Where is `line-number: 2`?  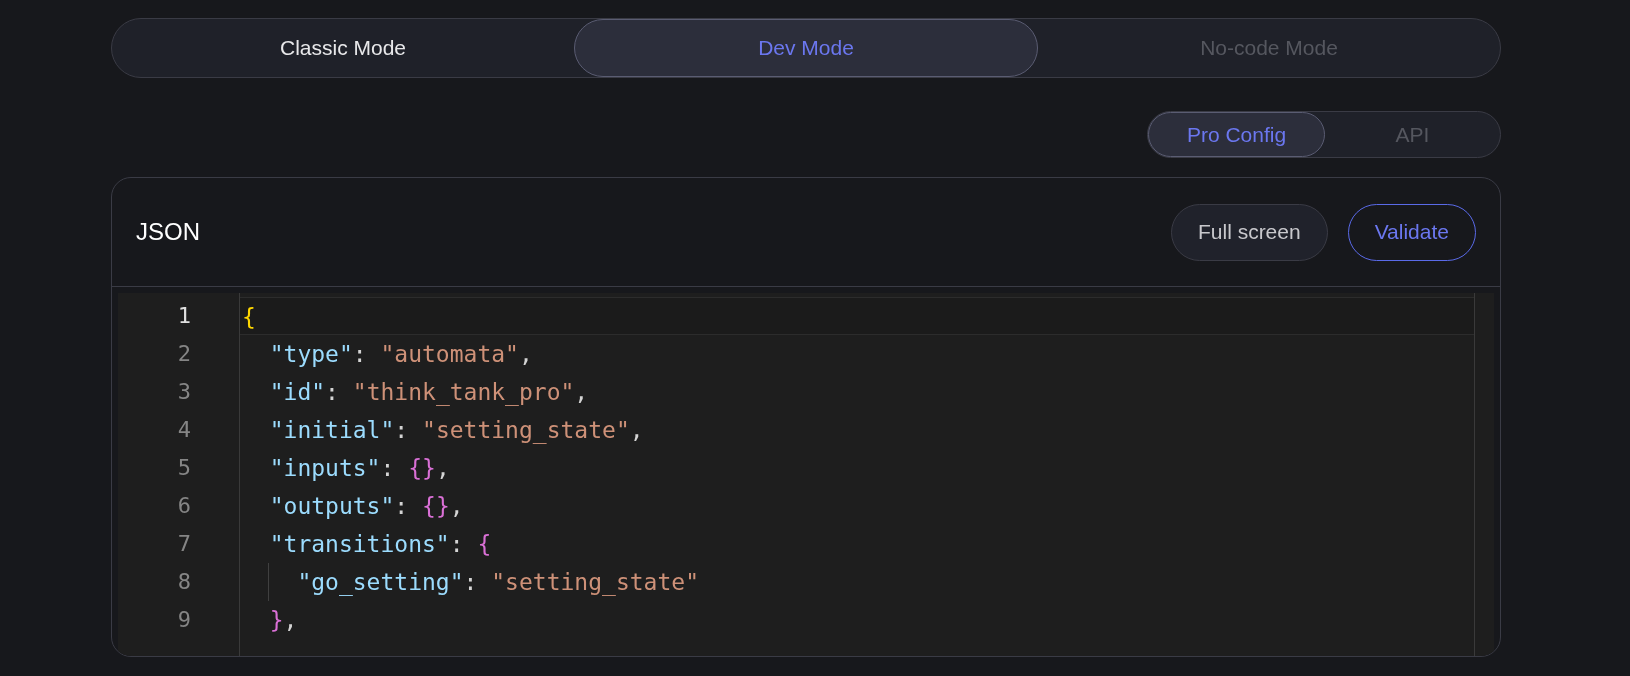
line-number: 2 is located at coordinates (184, 354).